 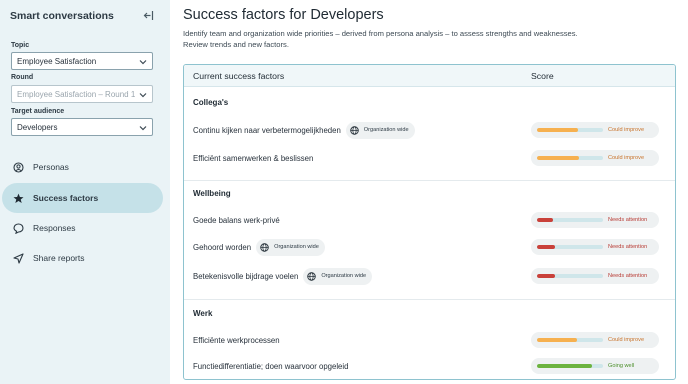 I want to click on column-header-factors: Current success factors, so click(x=239, y=76).